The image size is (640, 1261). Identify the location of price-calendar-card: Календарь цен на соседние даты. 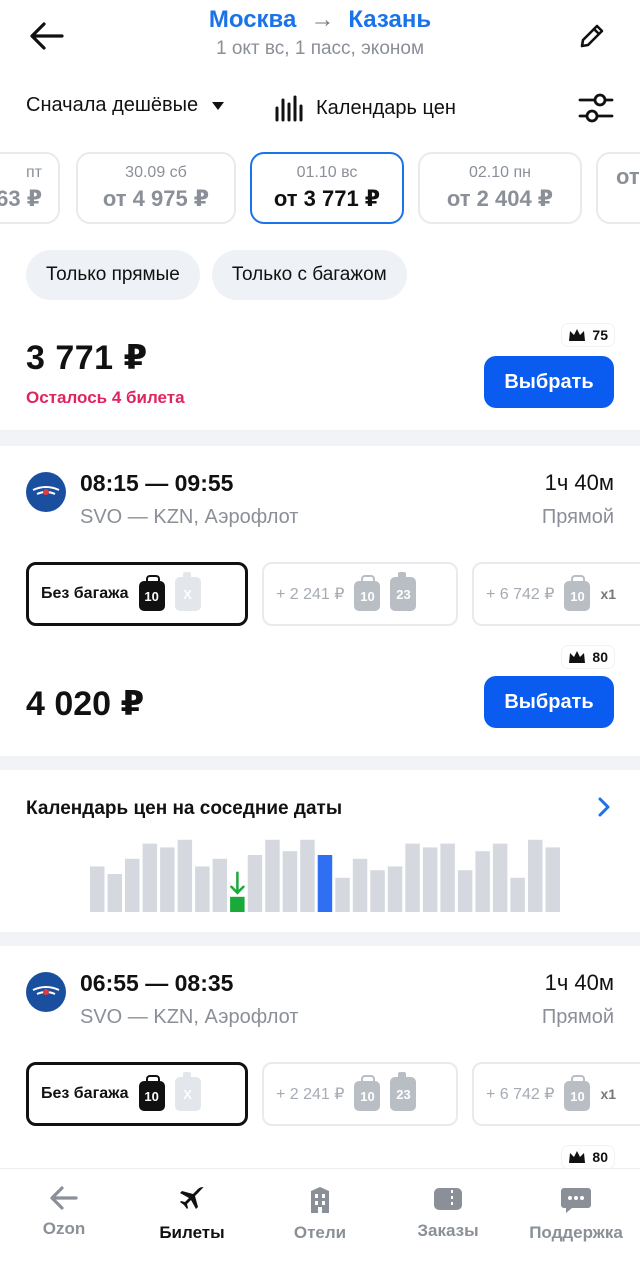
(320, 851).